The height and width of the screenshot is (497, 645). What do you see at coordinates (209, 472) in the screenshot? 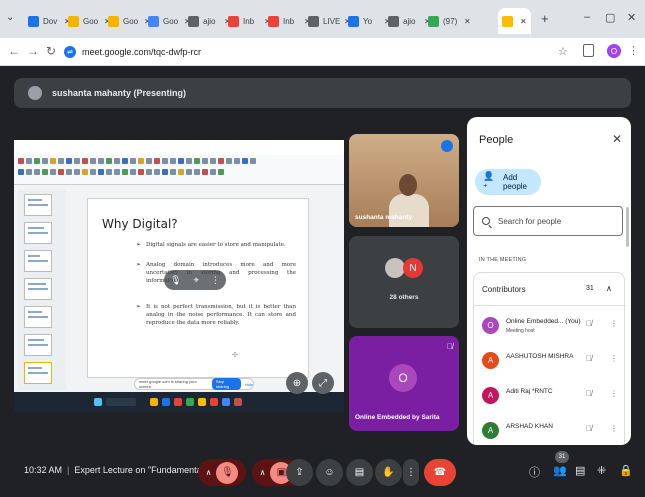
I see `mic-options-chevron-icon: ∧` at bounding box center [209, 472].